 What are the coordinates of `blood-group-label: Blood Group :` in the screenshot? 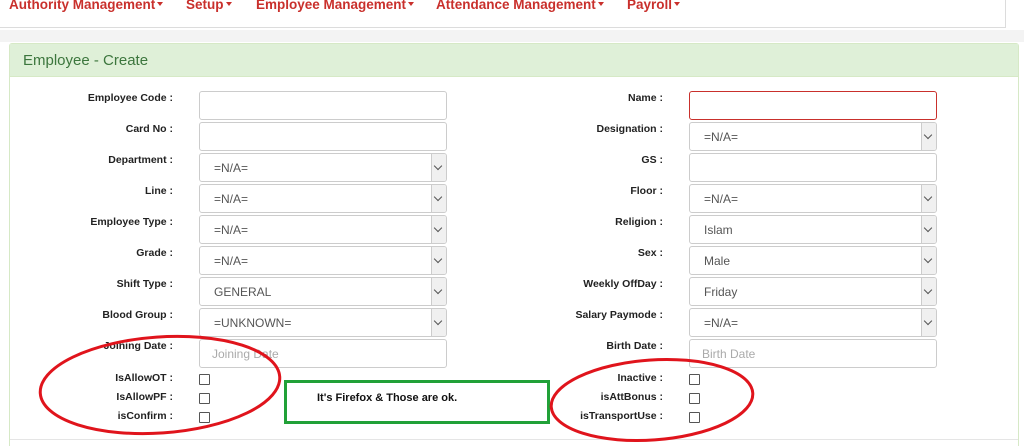 It's located at (137, 315).